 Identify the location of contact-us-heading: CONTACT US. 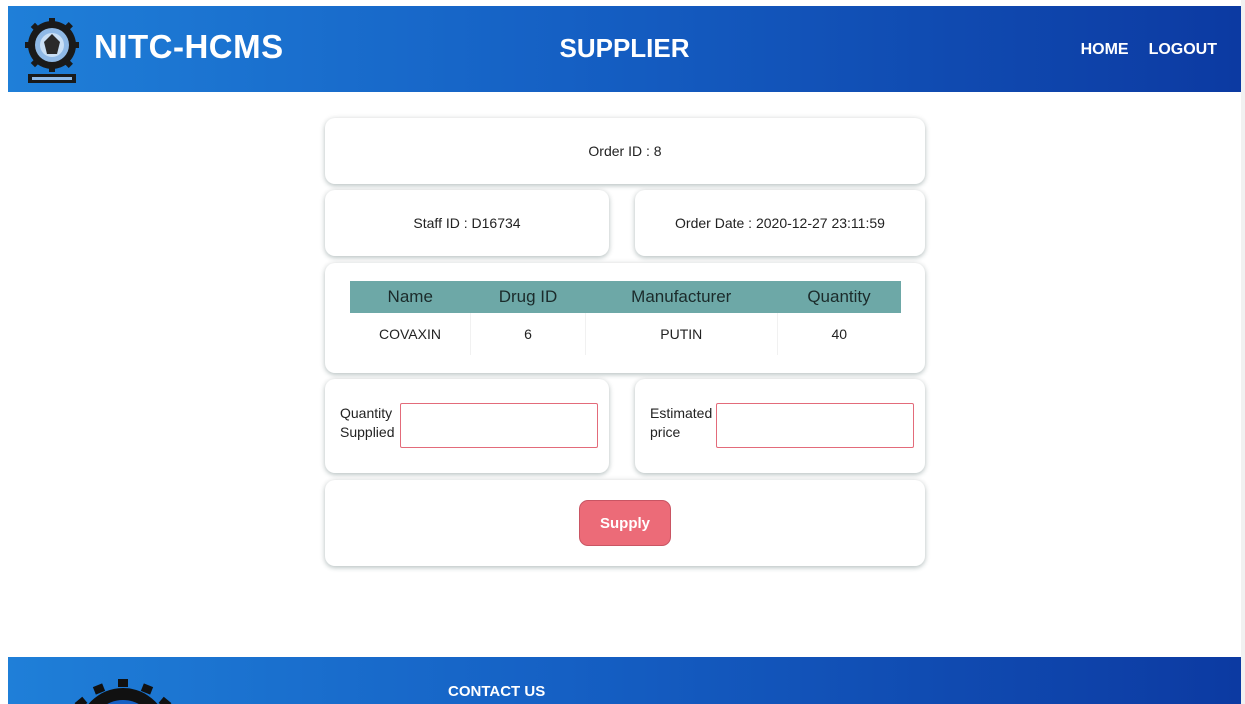
(497, 691).